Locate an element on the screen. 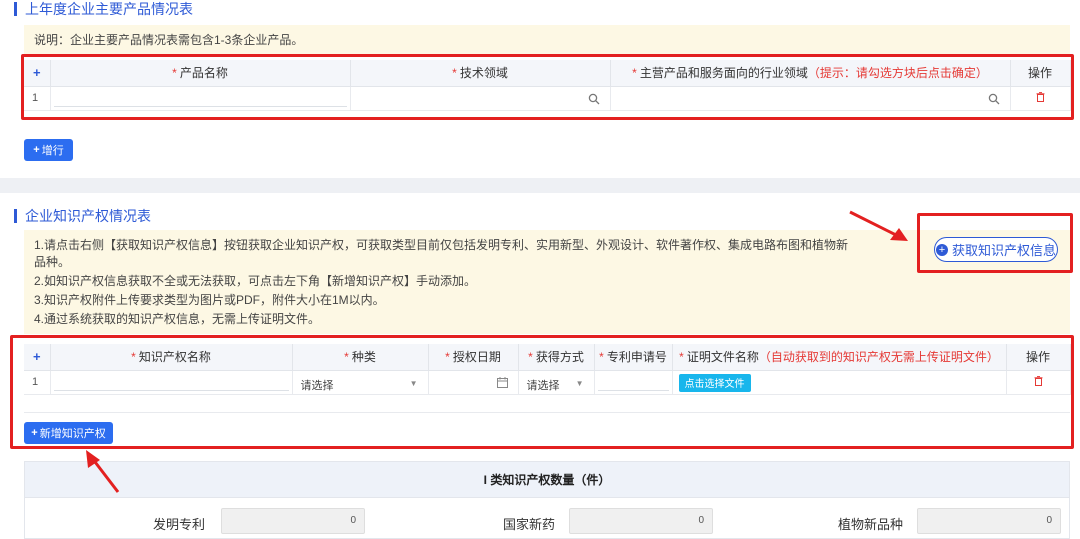 The image size is (1080, 539). delete-row-cell is located at coordinates (1040, 98).